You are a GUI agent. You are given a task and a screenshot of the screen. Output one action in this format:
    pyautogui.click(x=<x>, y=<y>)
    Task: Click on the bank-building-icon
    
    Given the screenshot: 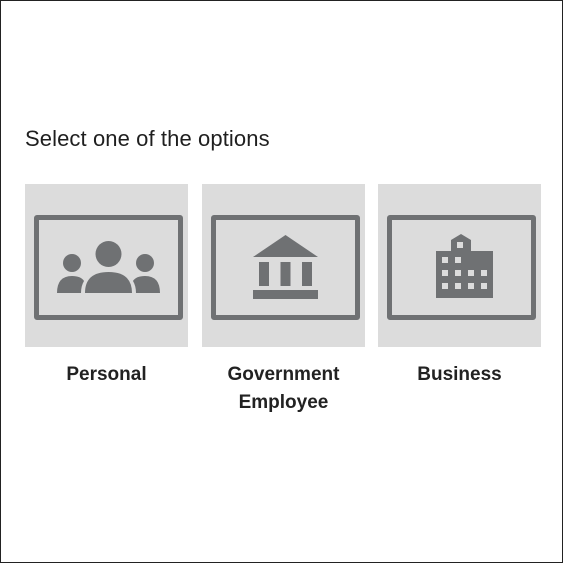 What is the action you would take?
    pyautogui.click(x=285, y=267)
    